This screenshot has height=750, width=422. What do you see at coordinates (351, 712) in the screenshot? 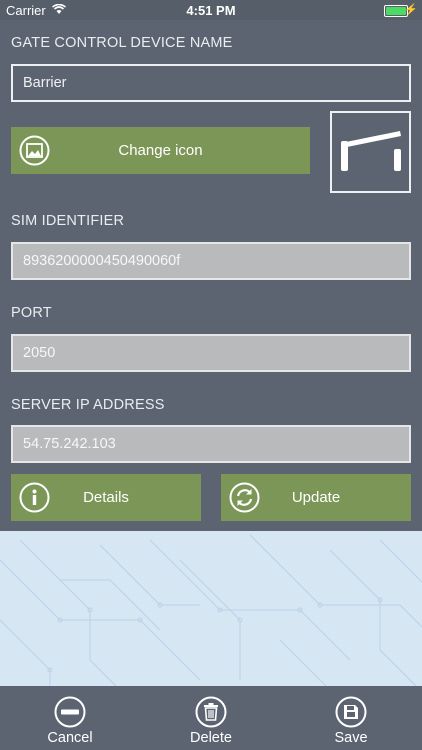
I see `save-icon` at bounding box center [351, 712].